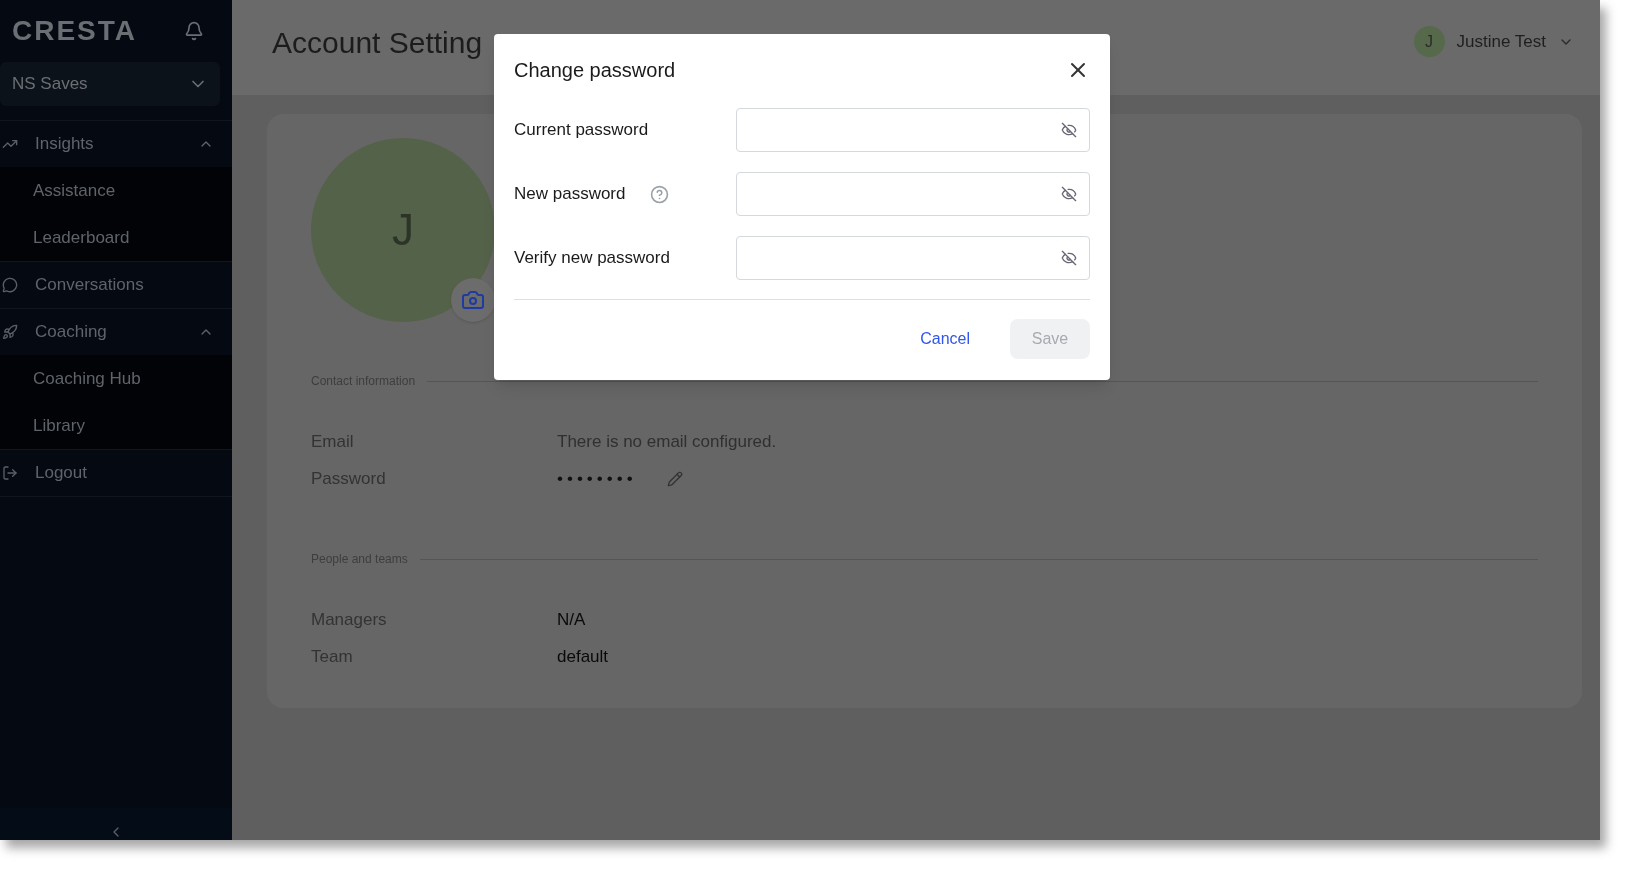  I want to click on workspace-dropdown: NS Saves, so click(110, 84).